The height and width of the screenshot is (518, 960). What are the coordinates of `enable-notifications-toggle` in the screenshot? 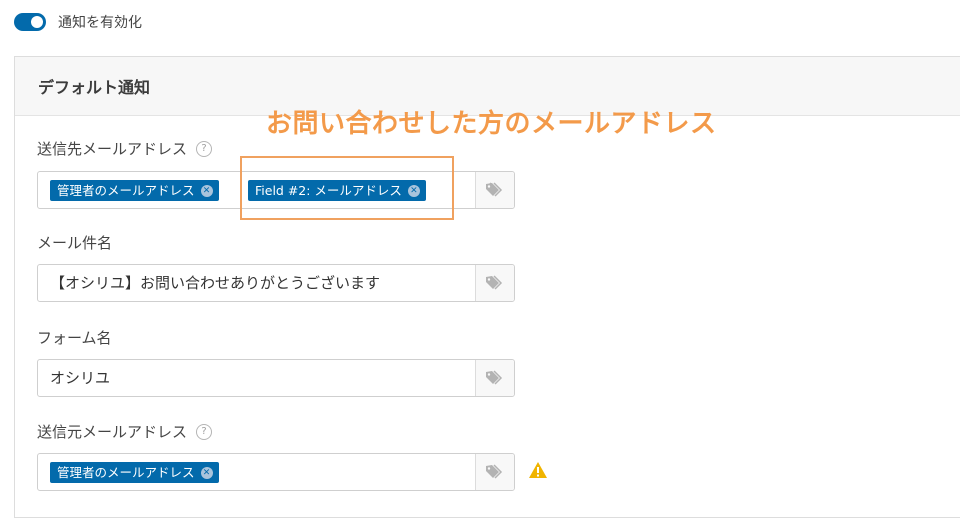 It's located at (30, 22).